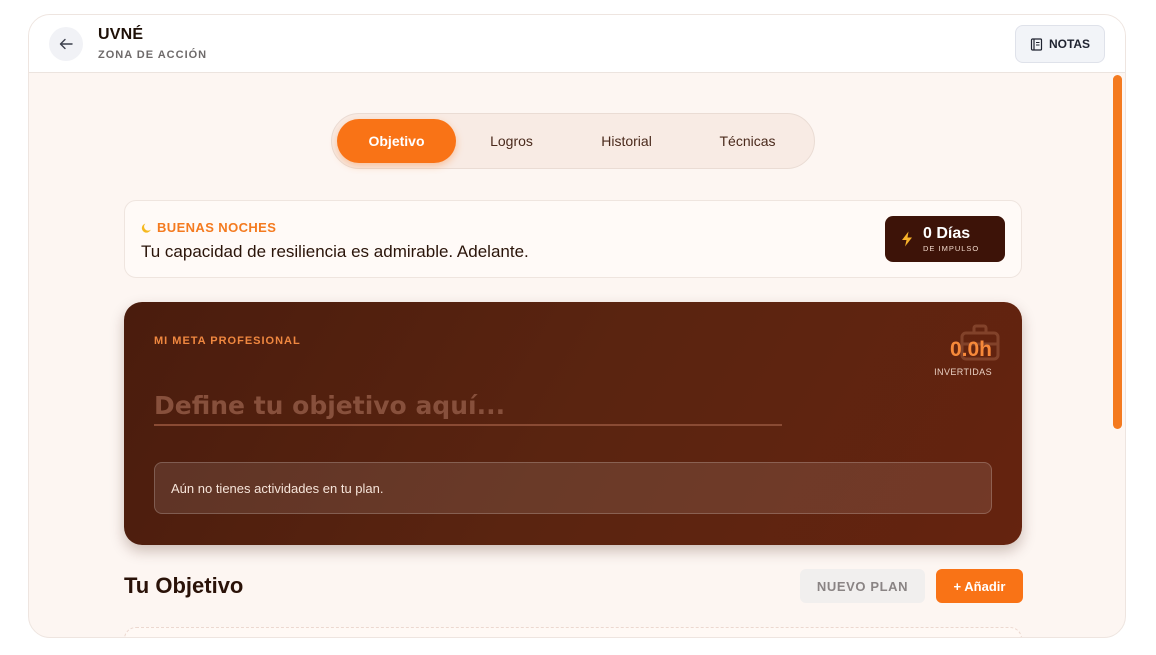  What do you see at coordinates (907, 239) in the screenshot?
I see `lightning-icon` at bounding box center [907, 239].